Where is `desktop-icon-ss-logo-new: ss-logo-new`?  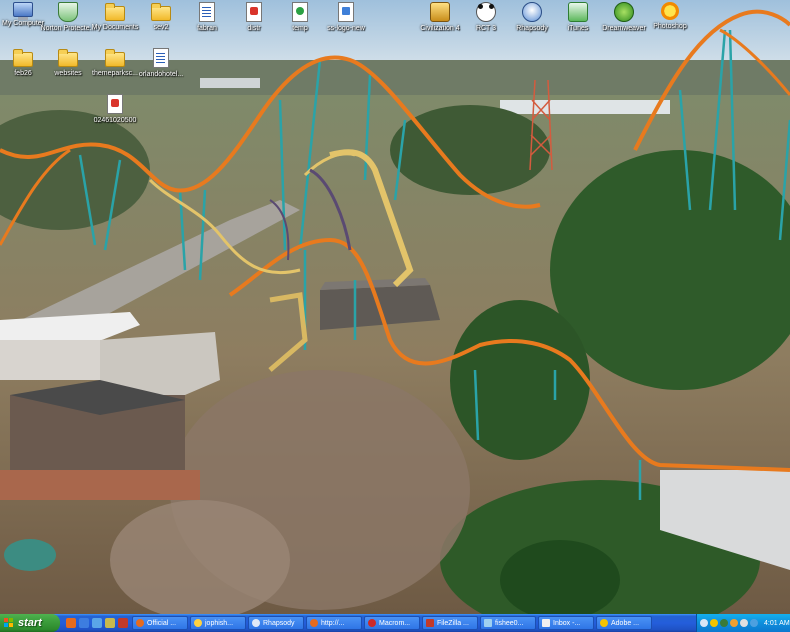 desktop-icon-ss-logo-new: ss-logo-new is located at coordinates (346, 17).